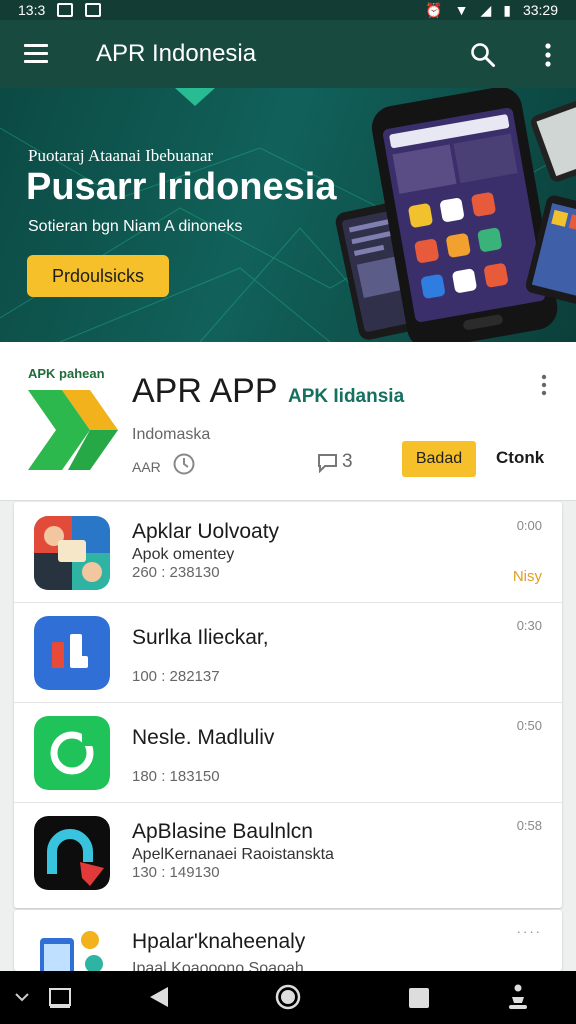 This screenshot has width=576, height=1024. What do you see at coordinates (288, 54) in the screenshot?
I see `app-bar: APR Indonesia` at bounding box center [288, 54].